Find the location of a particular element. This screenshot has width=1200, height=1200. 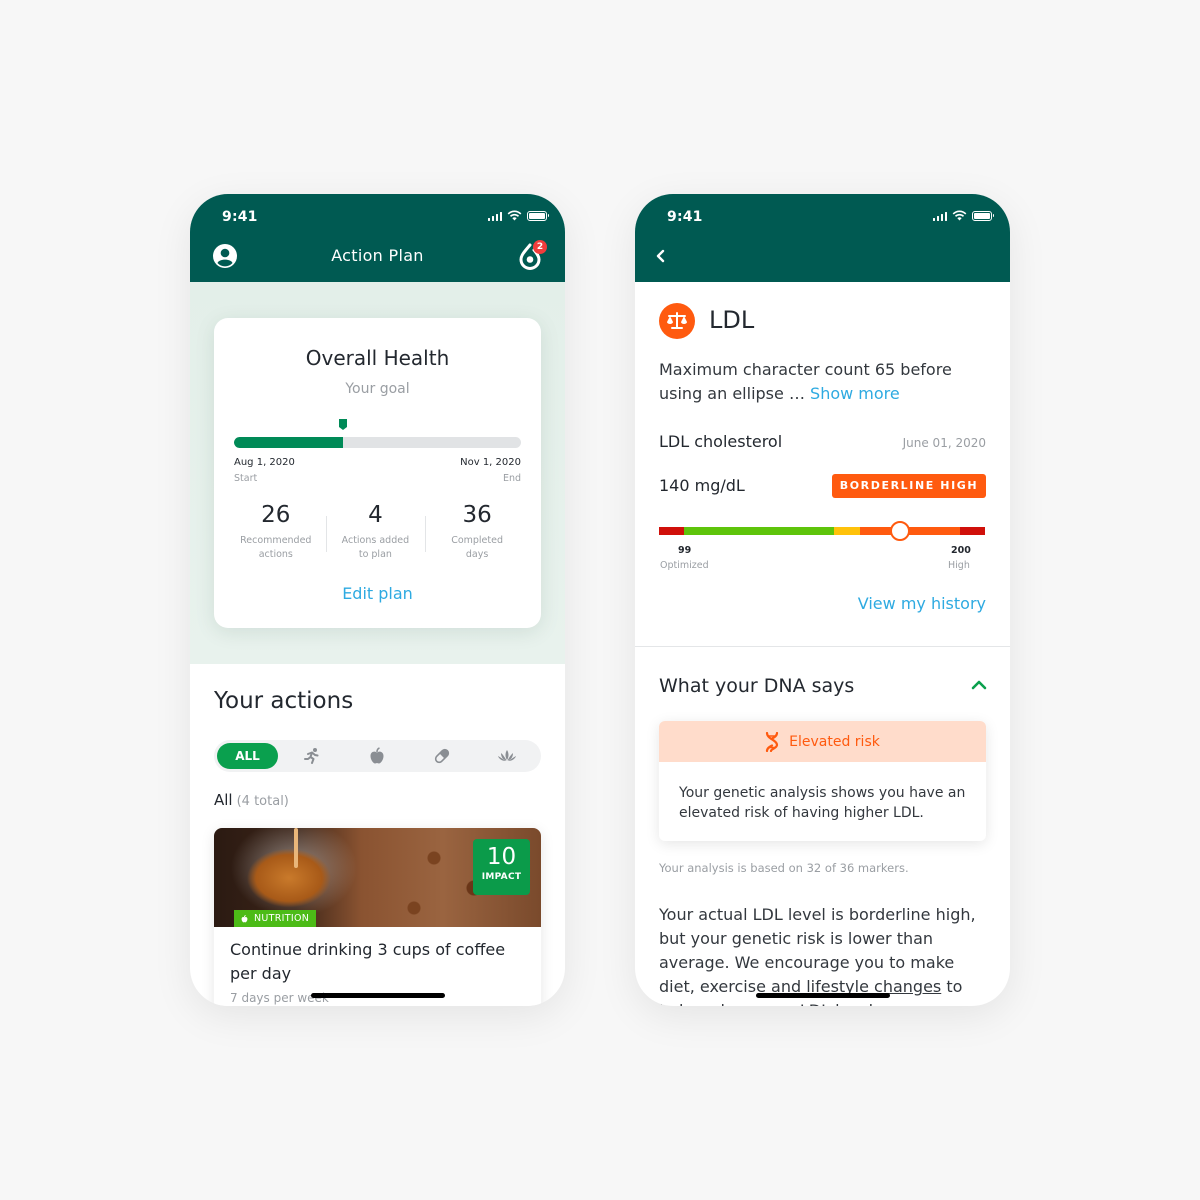

list-heading-label: All is located at coordinates (223, 800).